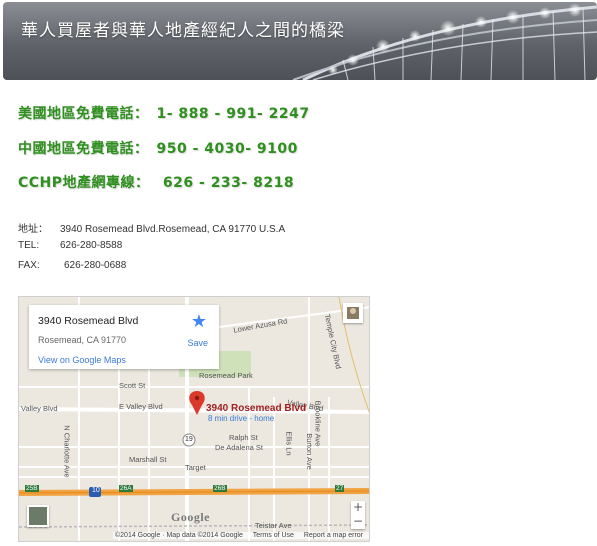  What do you see at coordinates (358, 508) in the screenshot?
I see `zoom-in-button: +` at bounding box center [358, 508].